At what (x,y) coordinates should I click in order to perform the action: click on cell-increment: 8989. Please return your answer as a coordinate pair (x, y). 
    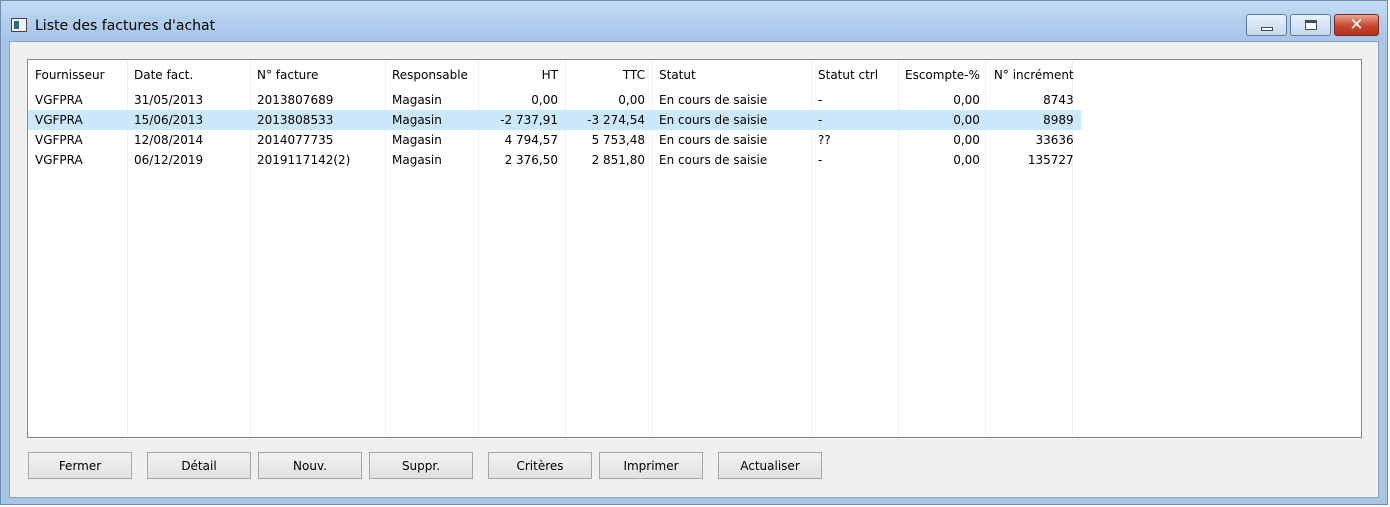
    Looking at the image, I should click on (1033, 120).